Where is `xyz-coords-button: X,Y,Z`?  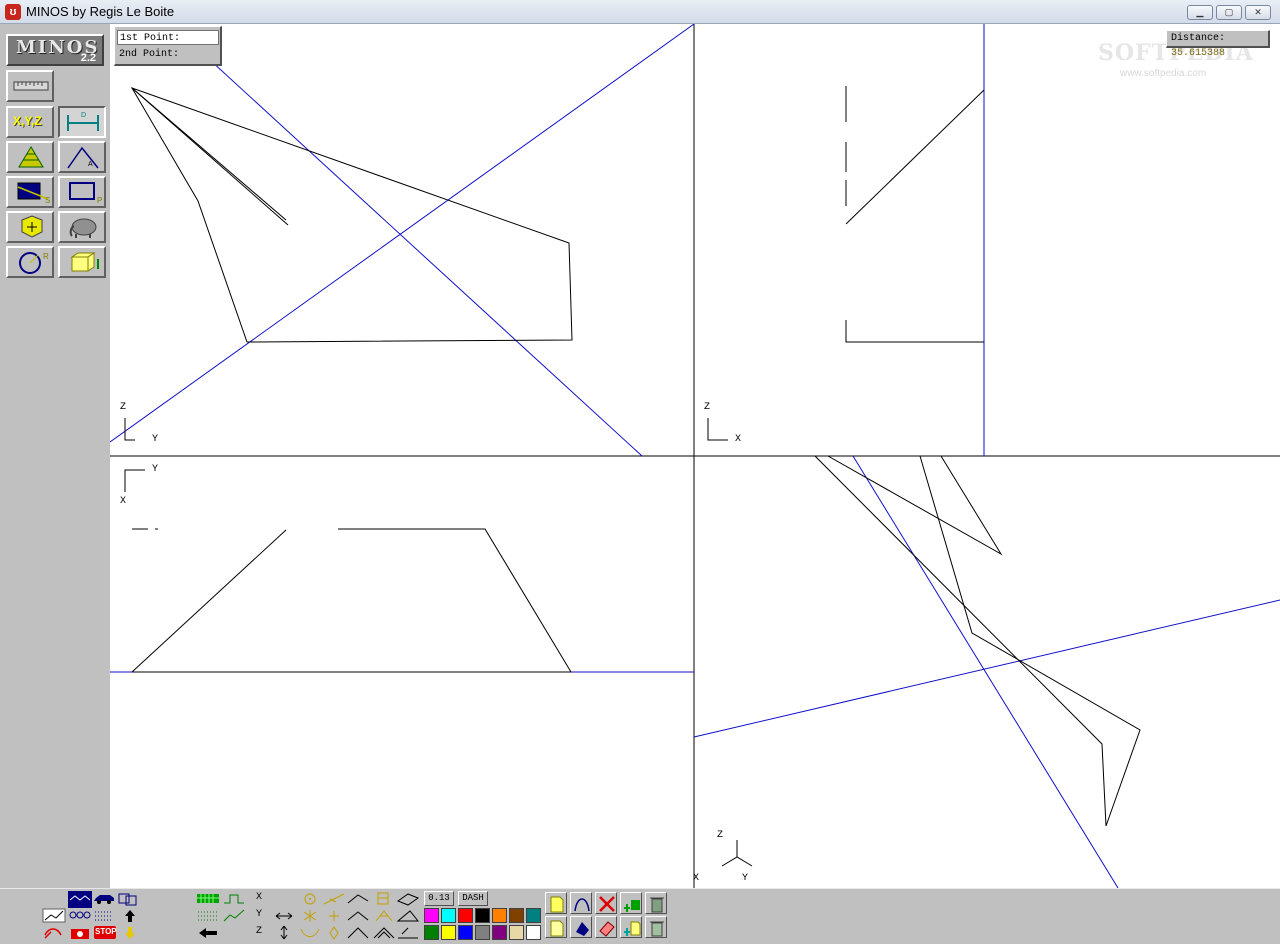
xyz-coords-button: X,Y,Z is located at coordinates (30, 122).